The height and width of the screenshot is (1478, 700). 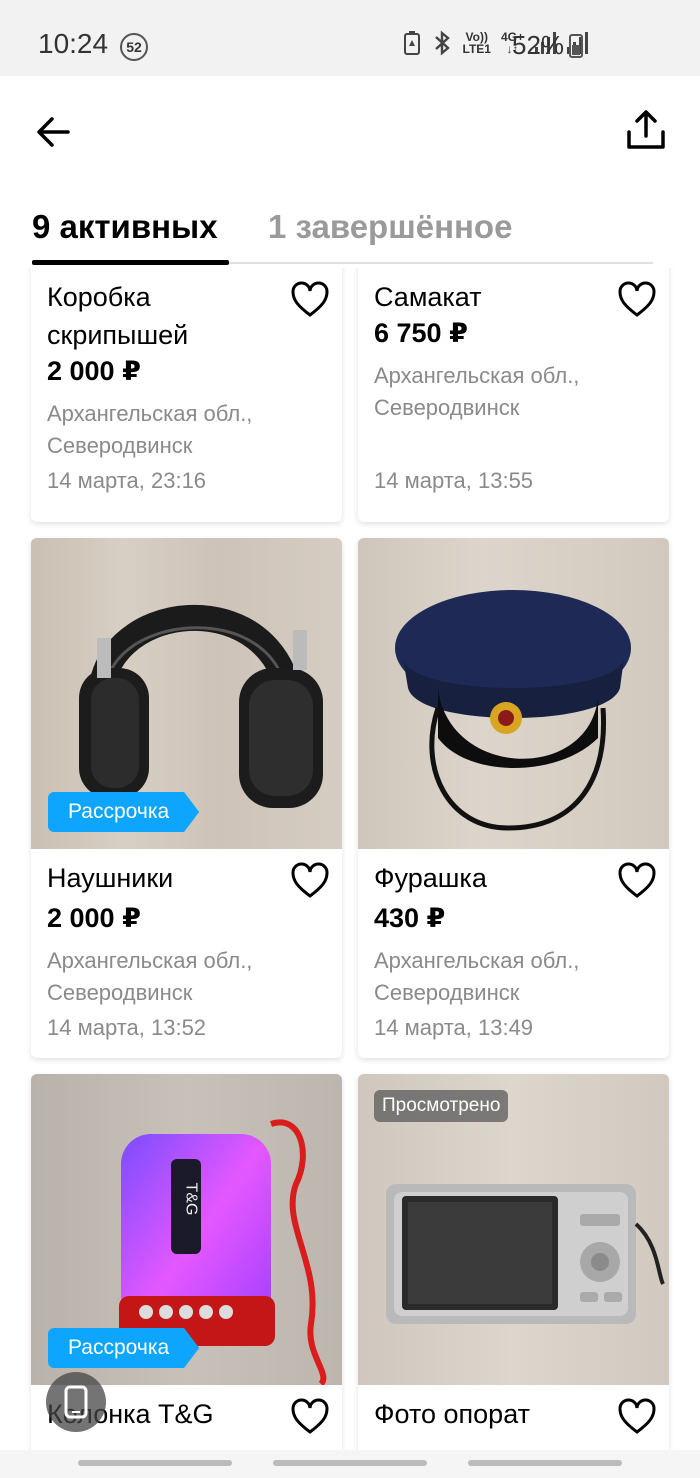 I want to click on phone-floating-button, so click(x=76, y=1402).